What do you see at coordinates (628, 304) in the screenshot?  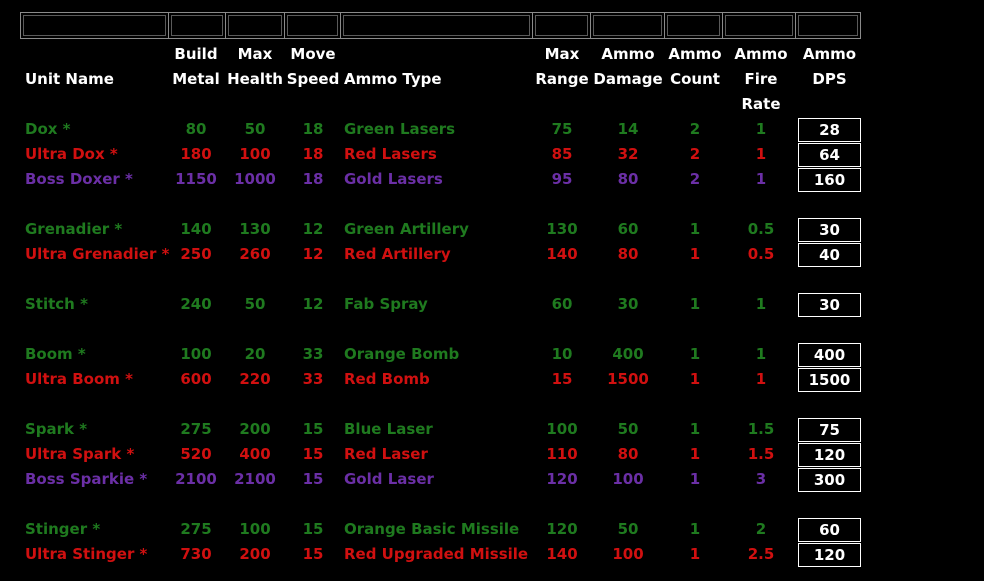 I see `damage-value: 30` at bounding box center [628, 304].